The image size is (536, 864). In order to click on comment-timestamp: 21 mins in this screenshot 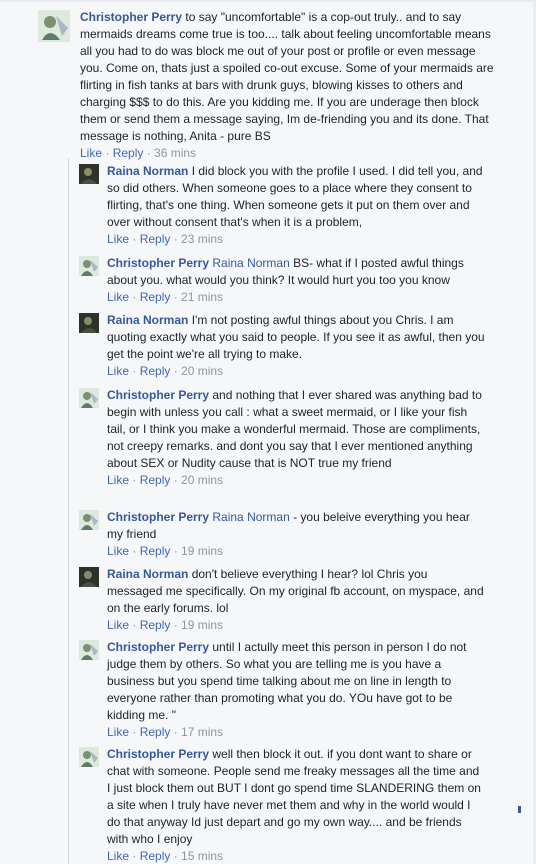, I will do `click(202, 297)`.